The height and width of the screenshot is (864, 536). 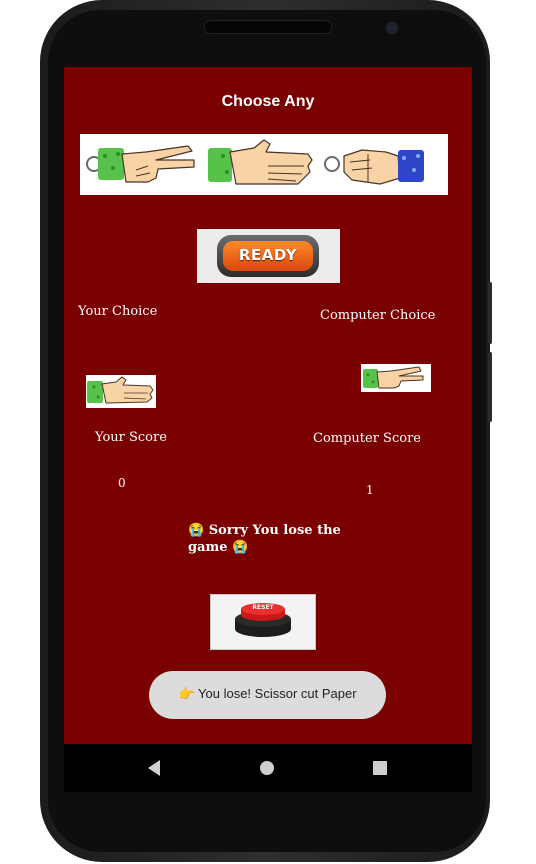 What do you see at coordinates (263, 607) in the screenshot?
I see `reset-label: RESET` at bounding box center [263, 607].